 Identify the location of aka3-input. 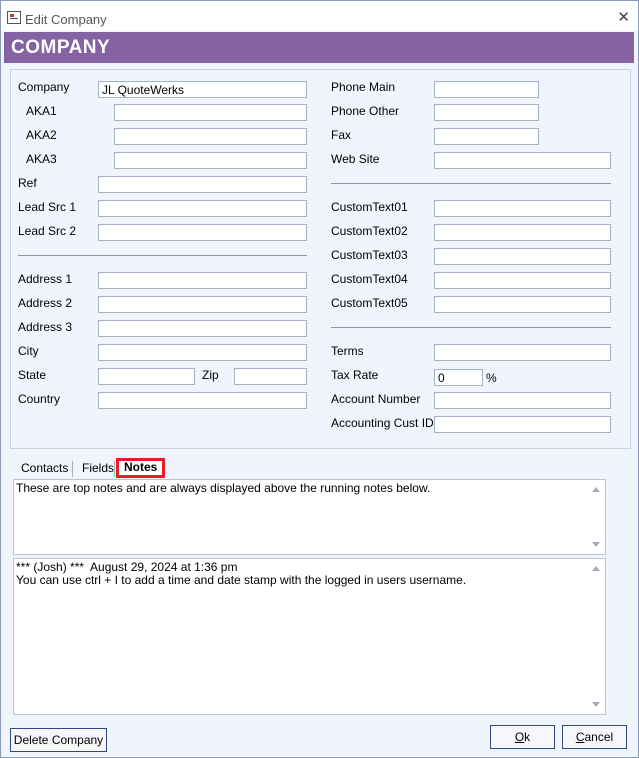
(210, 160).